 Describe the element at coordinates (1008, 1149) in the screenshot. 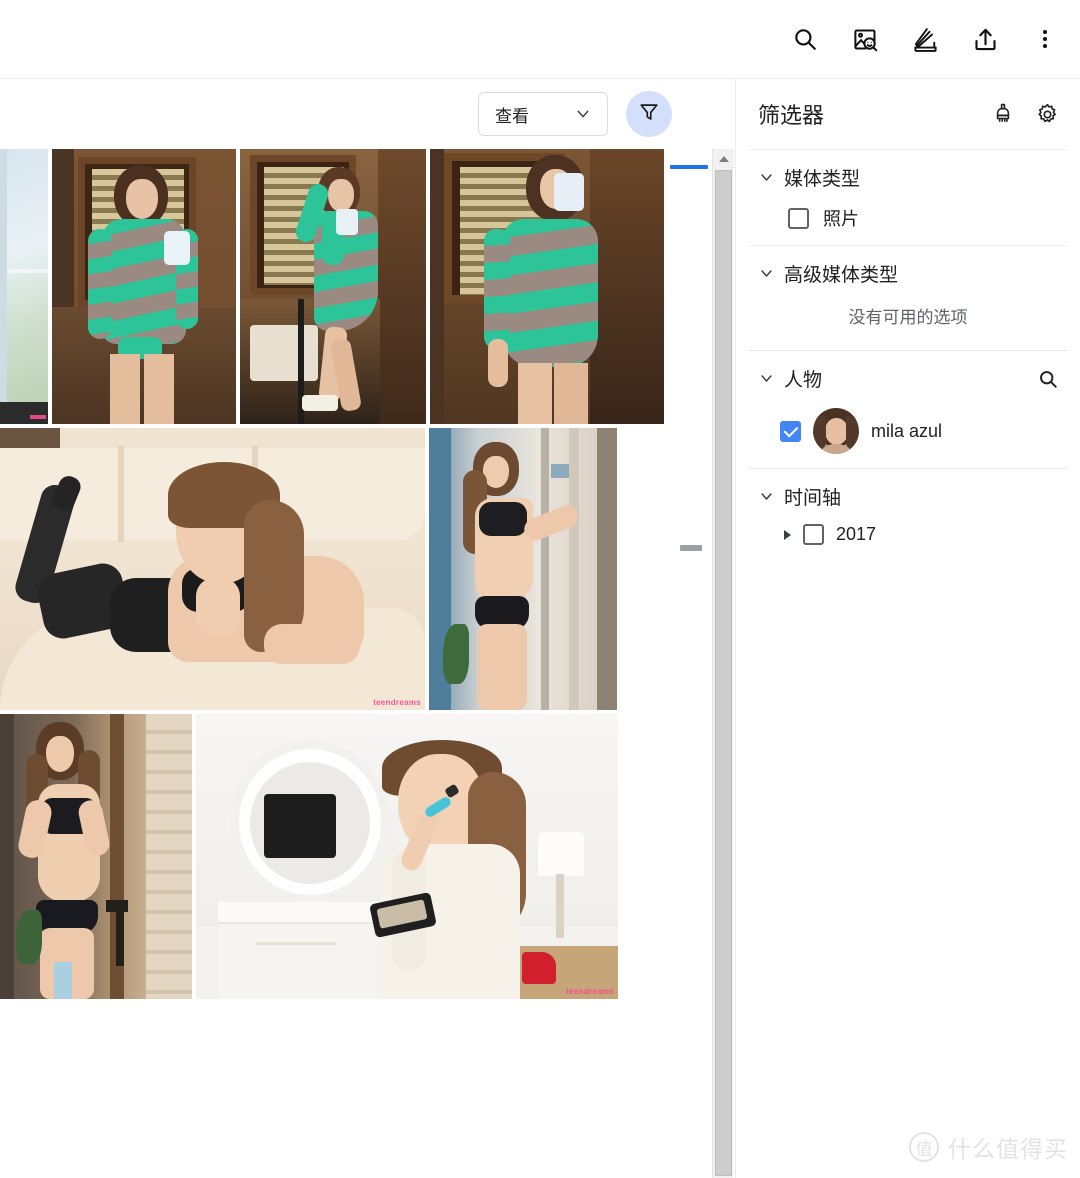

I see `watermark-text: 什么值得买` at that location.